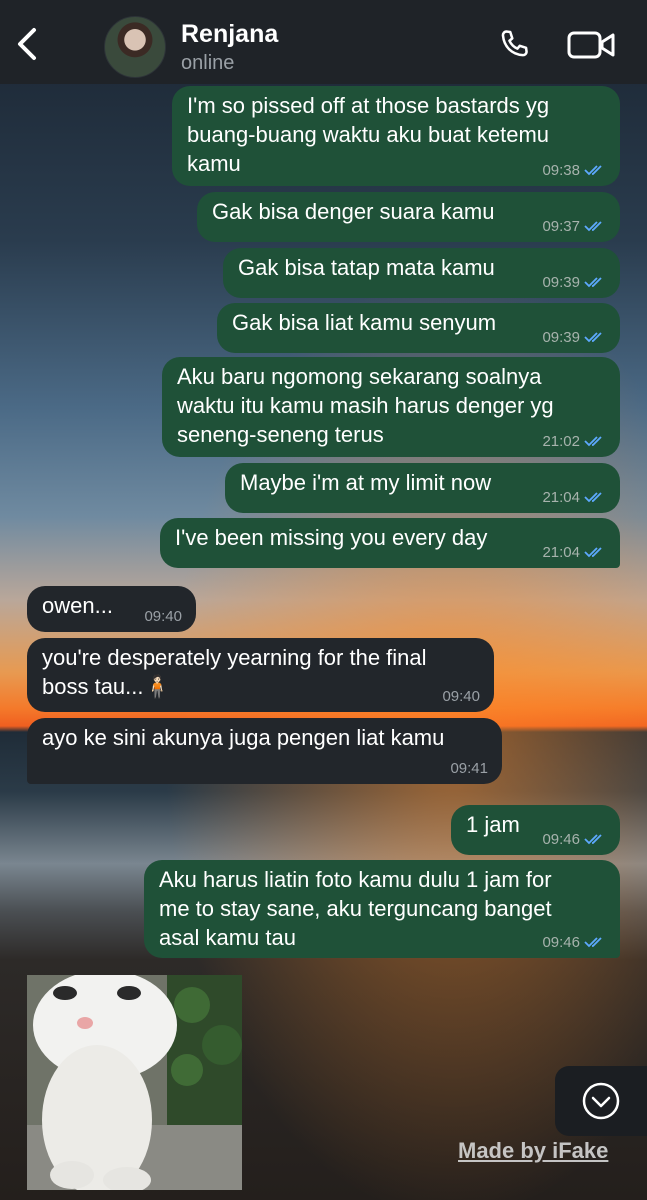 This screenshot has width=647, height=1200. What do you see at coordinates (365, 405) in the screenshot?
I see `message-line: waktu itu kamu masih harus denger yg` at bounding box center [365, 405].